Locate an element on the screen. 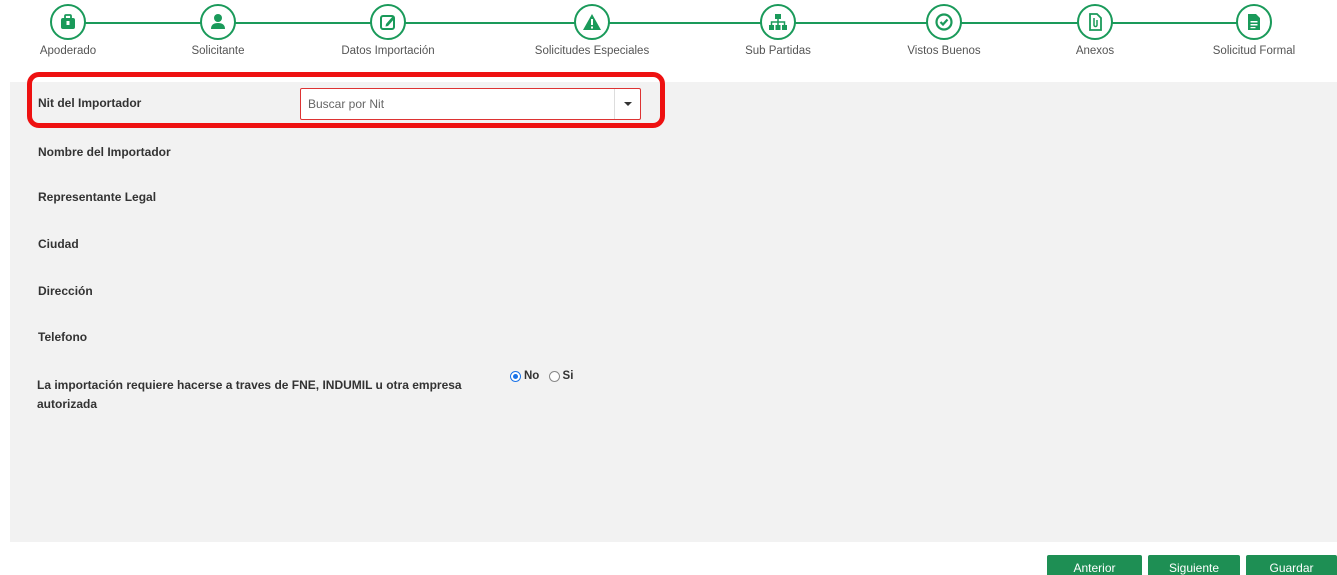 This screenshot has width=1337, height=575. anterior-button: Anterior is located at coordinates (1094, 565).